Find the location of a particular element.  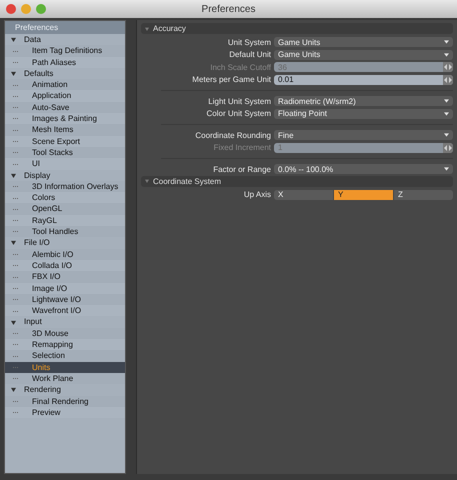

group-label: File I/O is located at coordinates (37, 243).